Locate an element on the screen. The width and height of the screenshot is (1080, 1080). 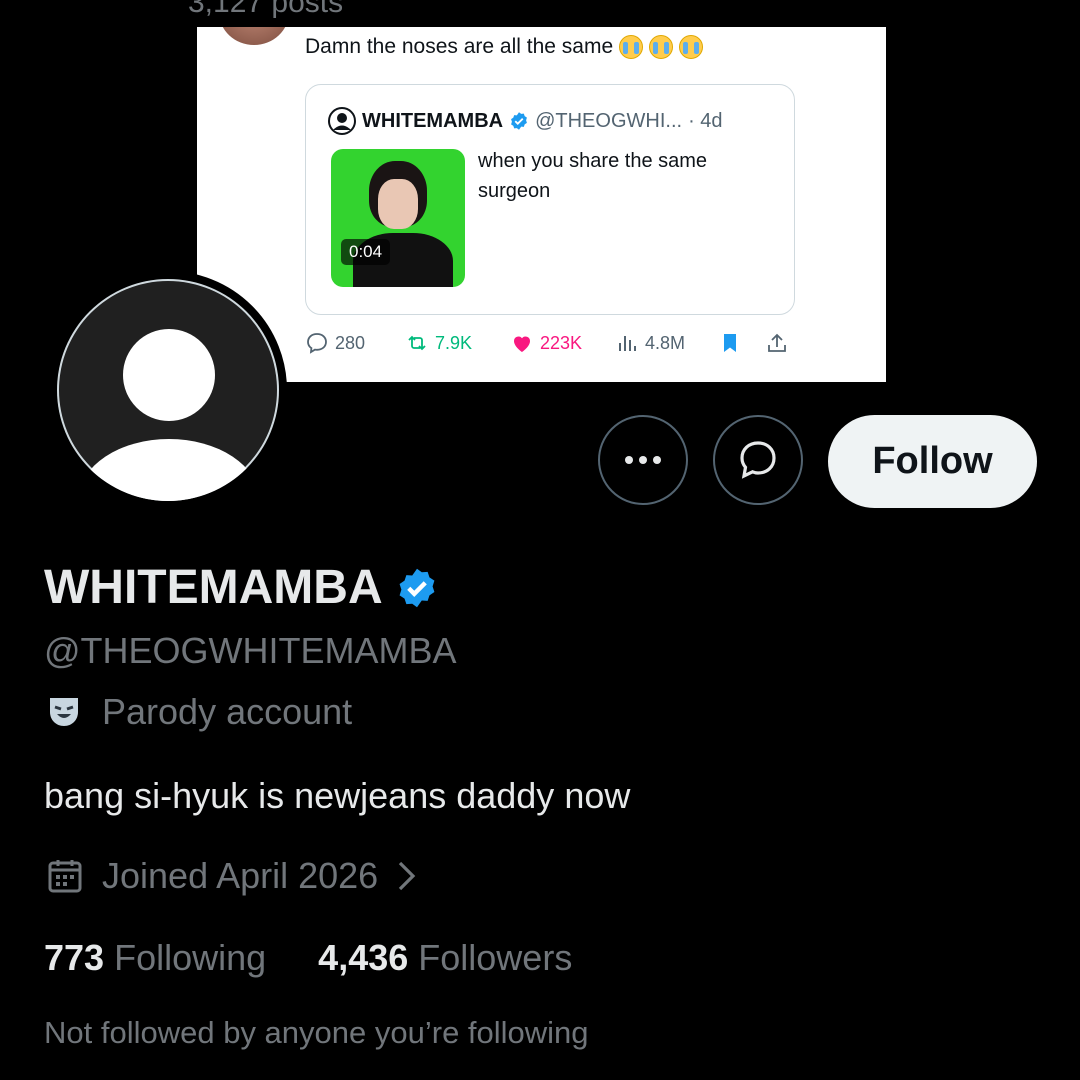
share-stat is located at coordinates (777, 343).